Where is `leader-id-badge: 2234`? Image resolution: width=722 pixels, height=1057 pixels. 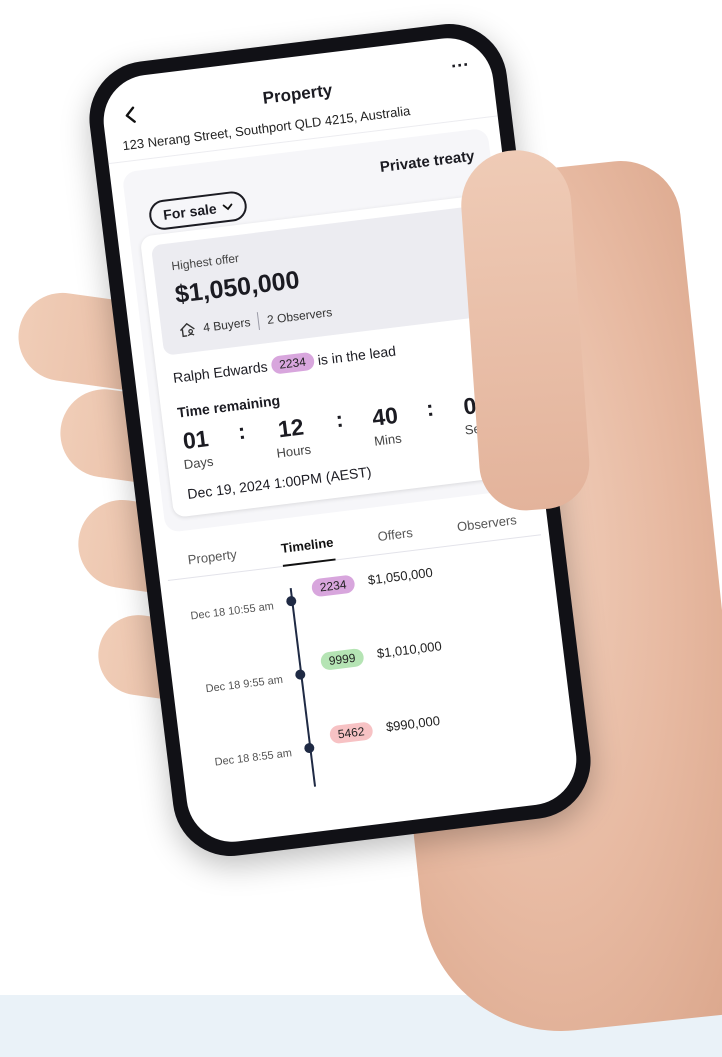
leader-id-badge: 2234 is located at coordinates (292, 363).